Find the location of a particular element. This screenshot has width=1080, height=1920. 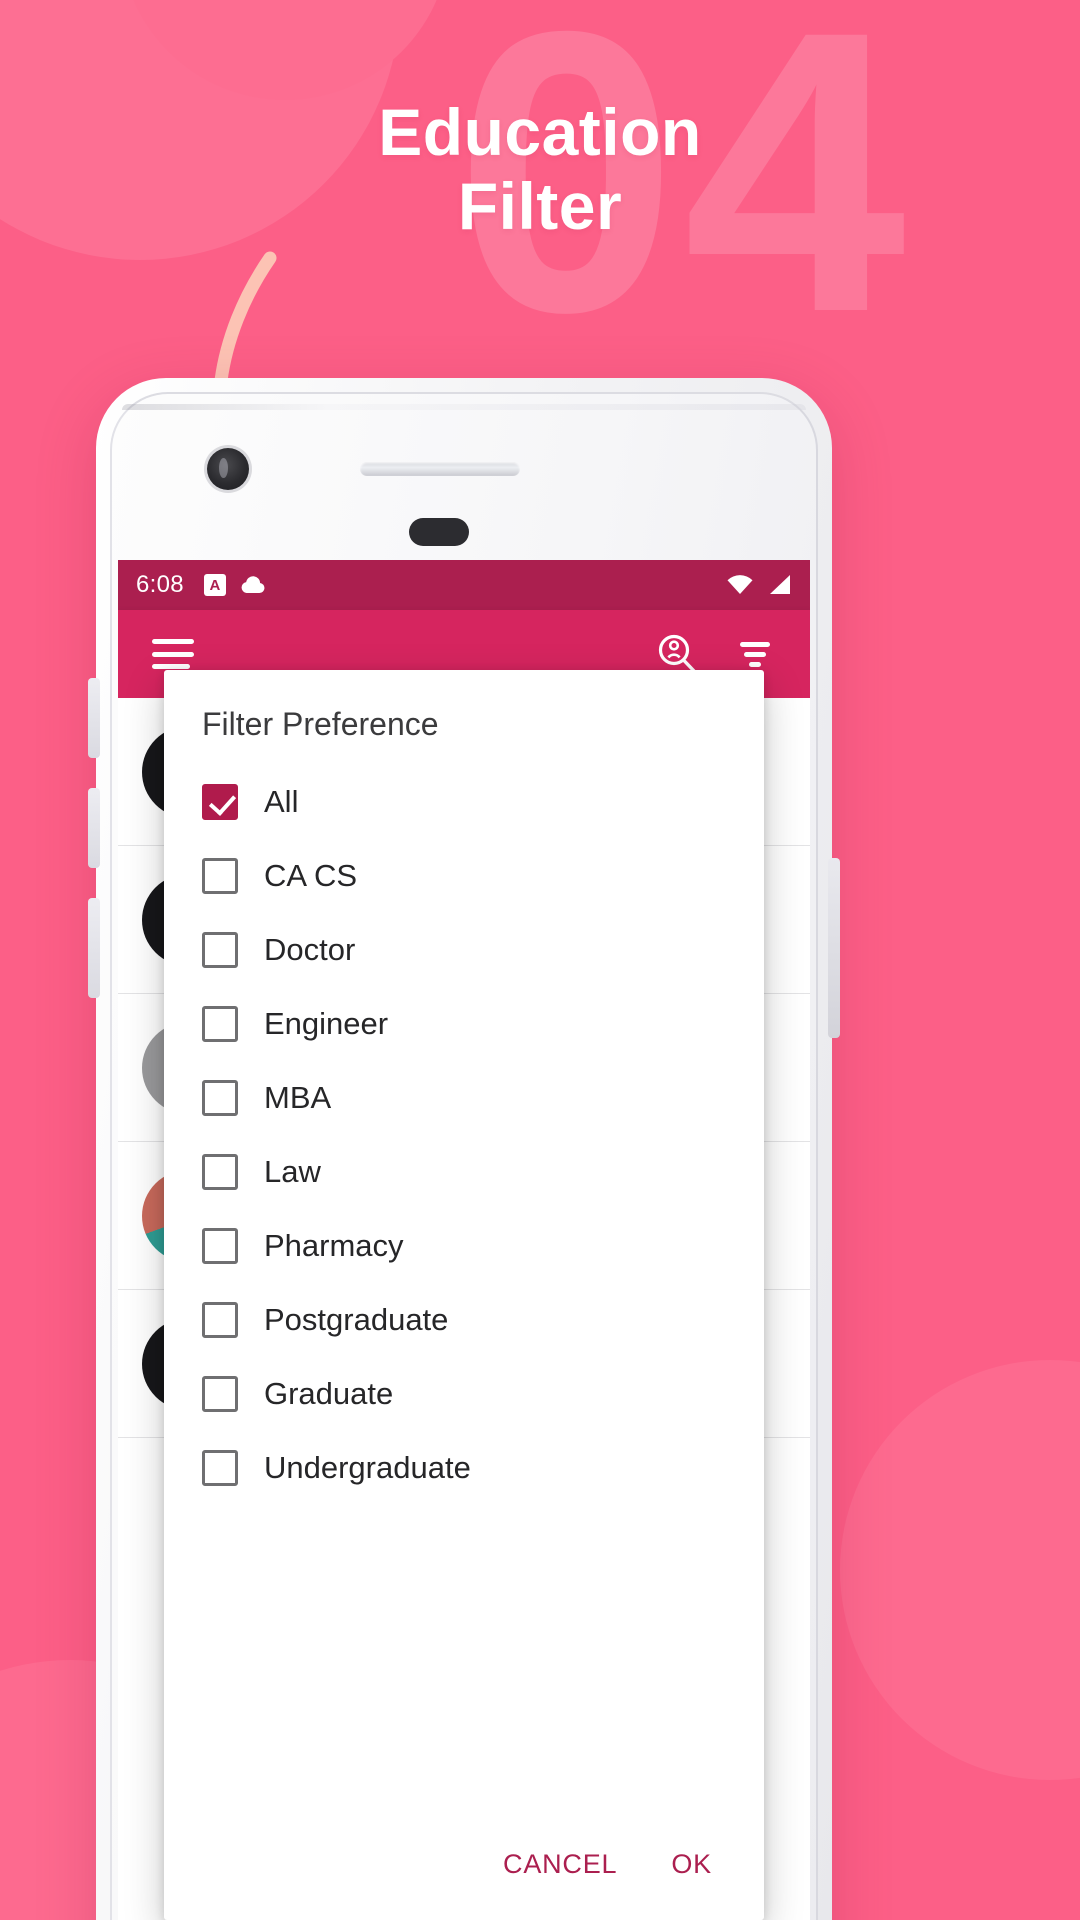

background-blob-bottom-right is located at coordinates (960, 1570).